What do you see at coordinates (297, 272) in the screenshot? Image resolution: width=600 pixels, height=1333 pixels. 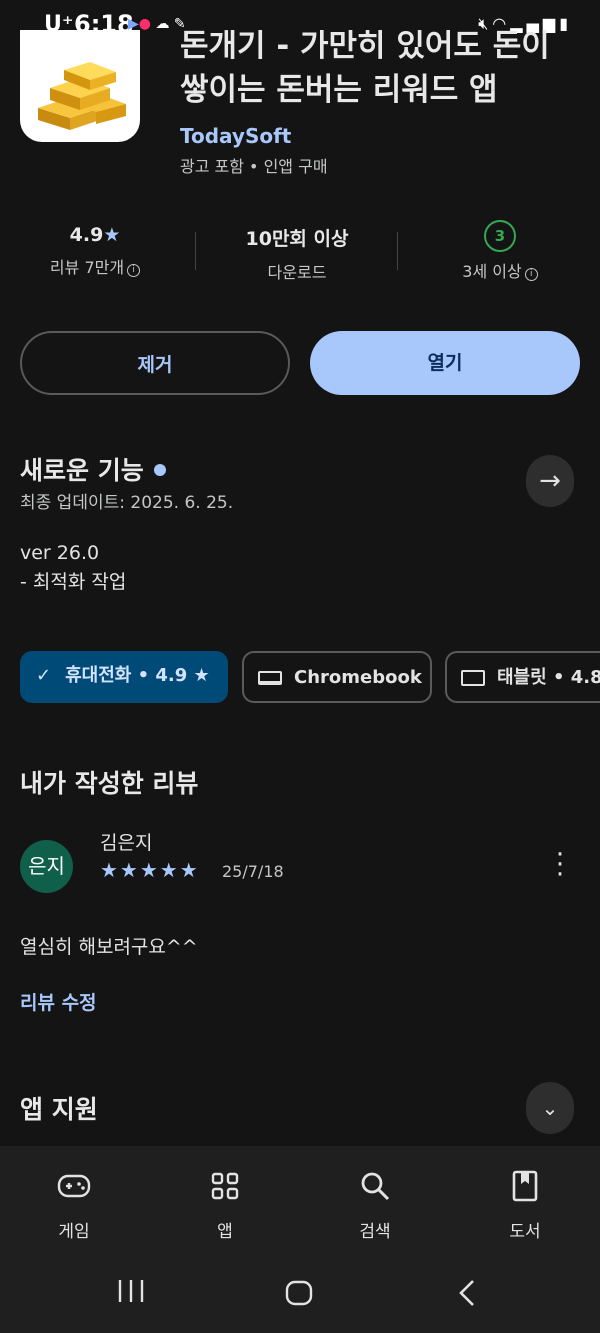 I see `downloads-label: 다운로드` at bounding box center [297, 272].